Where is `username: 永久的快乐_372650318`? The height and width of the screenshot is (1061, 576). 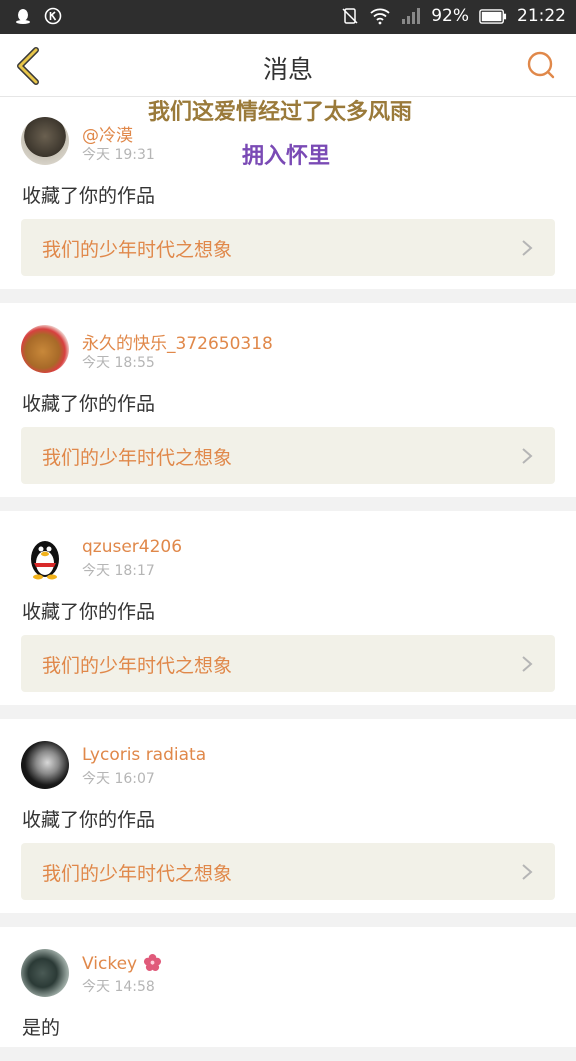
username: 永久的快乐_372650318 is located at coordinates (177, 341).